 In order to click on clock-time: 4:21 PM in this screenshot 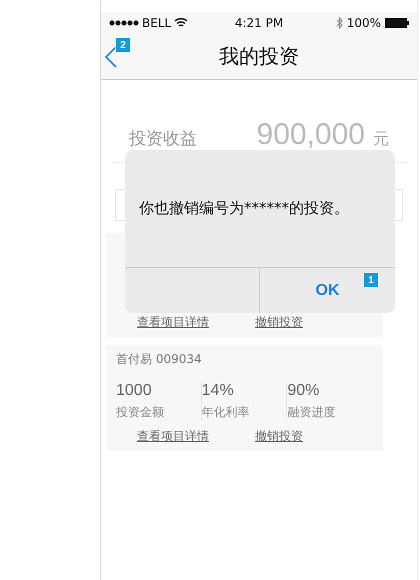, I will do `click(259, 23)`.